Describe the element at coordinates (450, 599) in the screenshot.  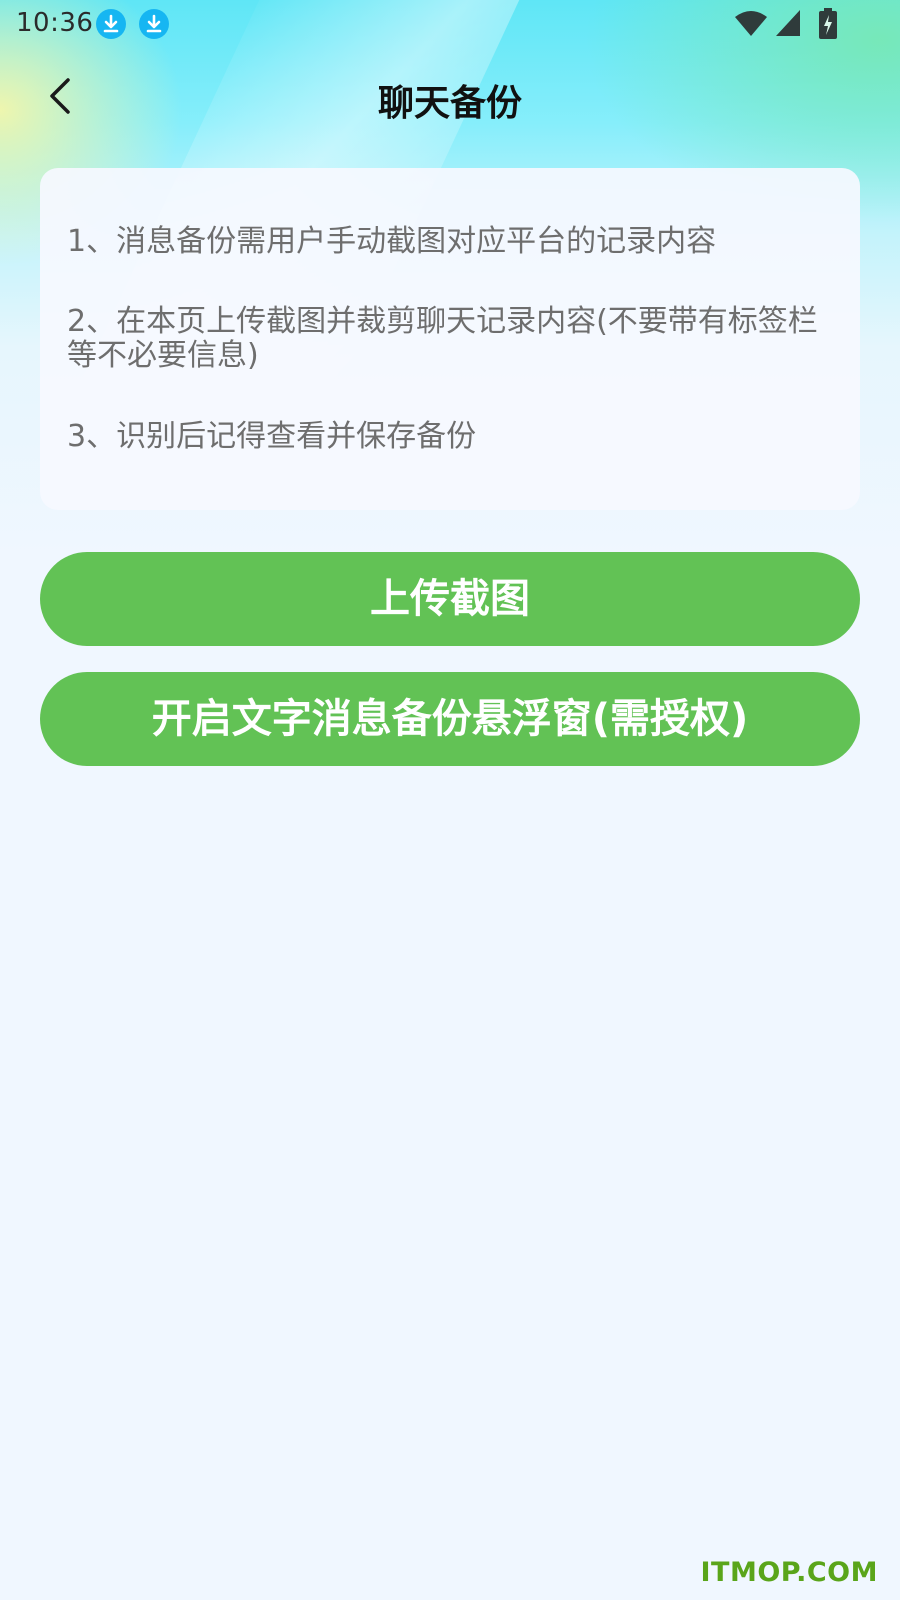
I see `upload-screenshot-button: 上传截图` at that location.